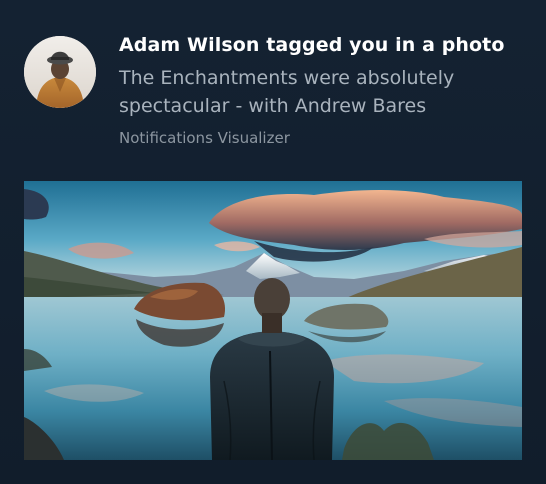  I want to click on avatar, so click(60, 72).